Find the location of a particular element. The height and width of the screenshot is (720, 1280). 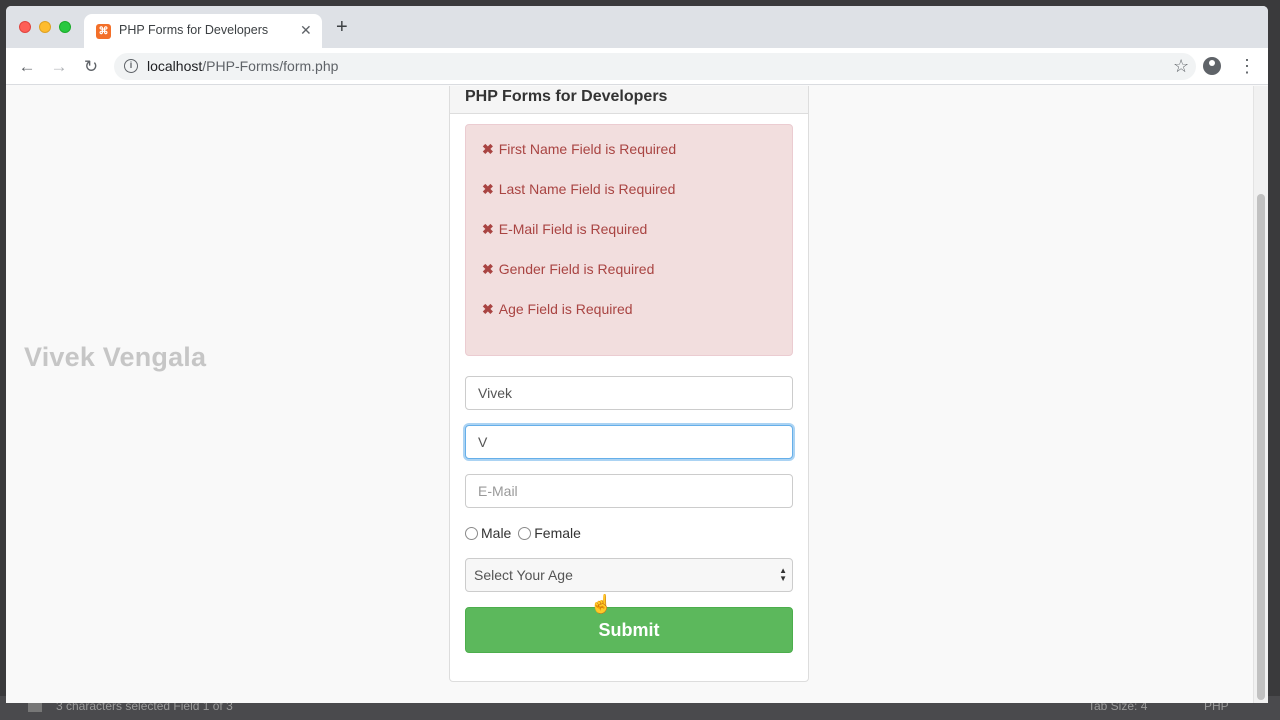

window-minimize-button is located at coordinates (45, 27).